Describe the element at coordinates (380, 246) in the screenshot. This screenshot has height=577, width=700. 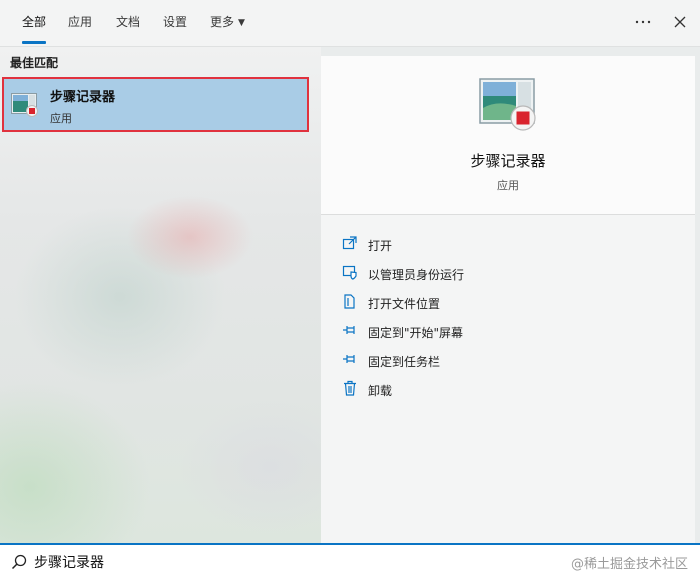
I see `action-label: 打开` at that location.